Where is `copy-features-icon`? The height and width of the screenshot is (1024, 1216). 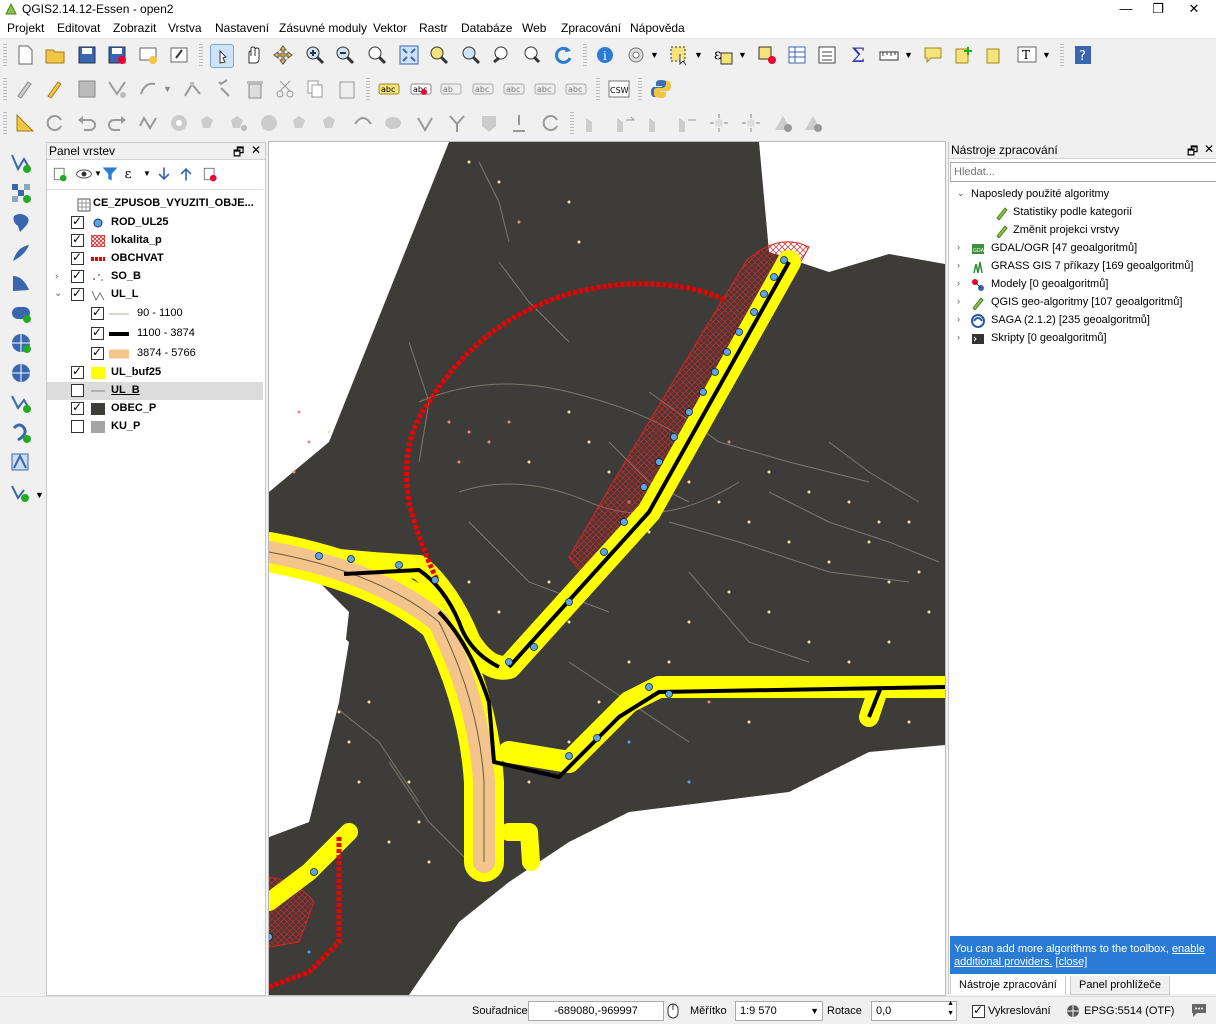 copy-features-icon is located at coordinates (315, 89).